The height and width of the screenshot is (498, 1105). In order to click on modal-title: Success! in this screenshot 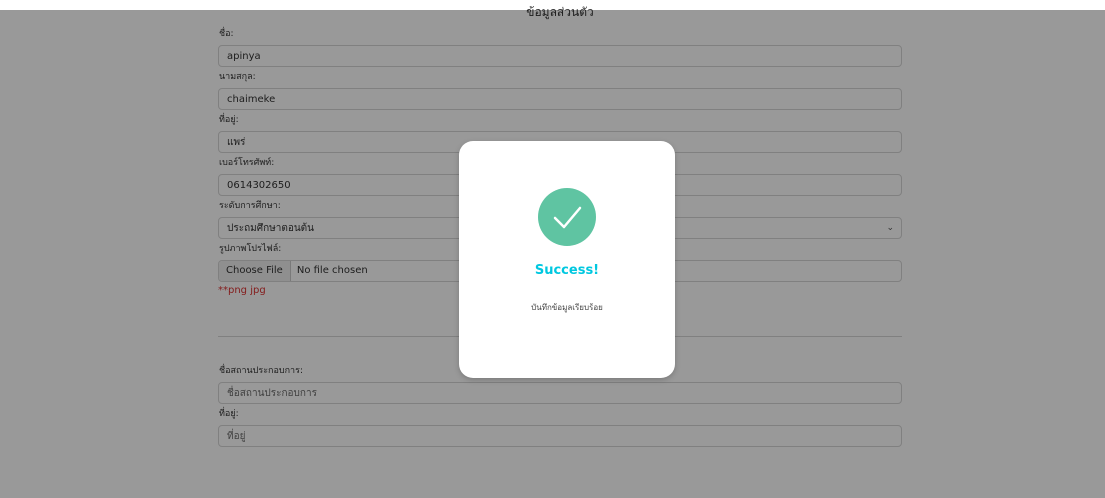, I will do `click(567, 270)`.